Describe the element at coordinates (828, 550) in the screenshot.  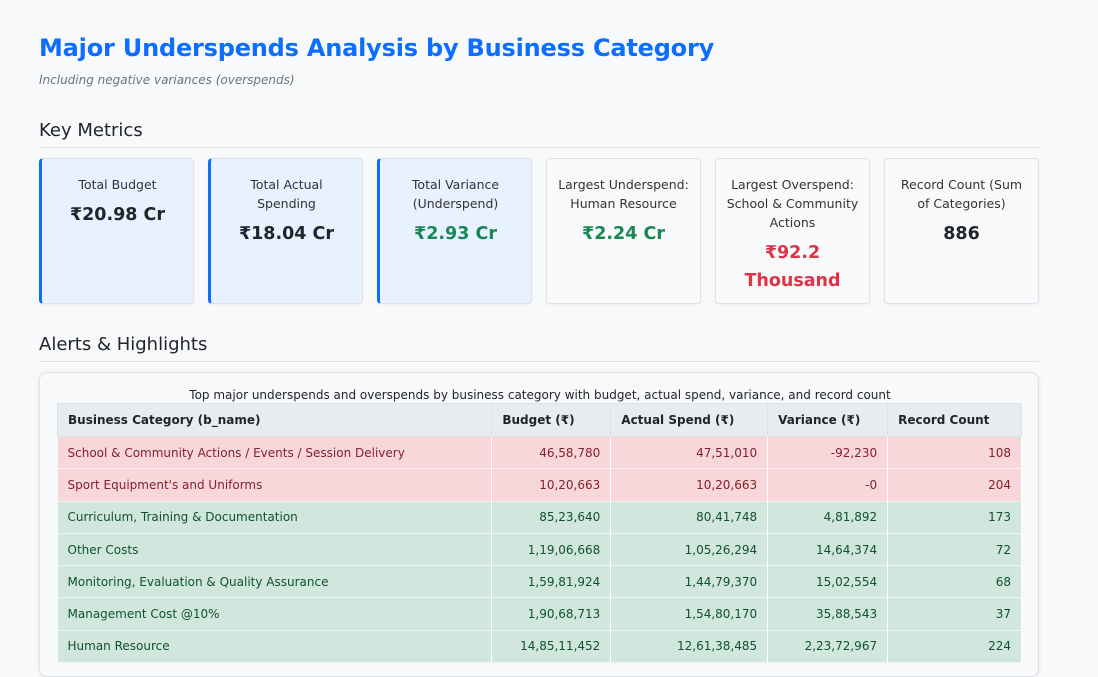
I see `cell-variance: 14,64,374` at that location.